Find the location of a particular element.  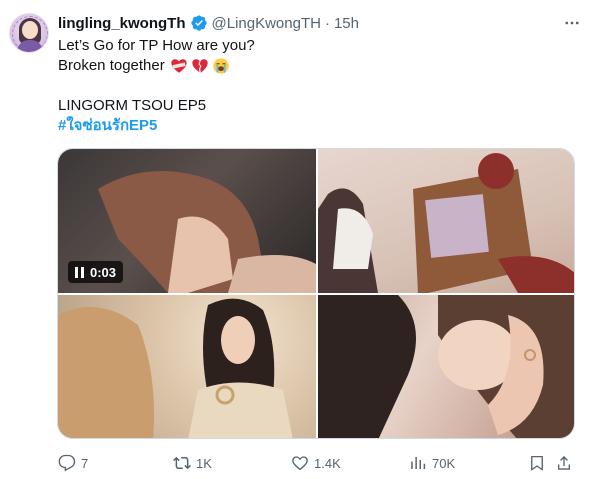

like-count: 1.4K is located at coordinates (327, 463).